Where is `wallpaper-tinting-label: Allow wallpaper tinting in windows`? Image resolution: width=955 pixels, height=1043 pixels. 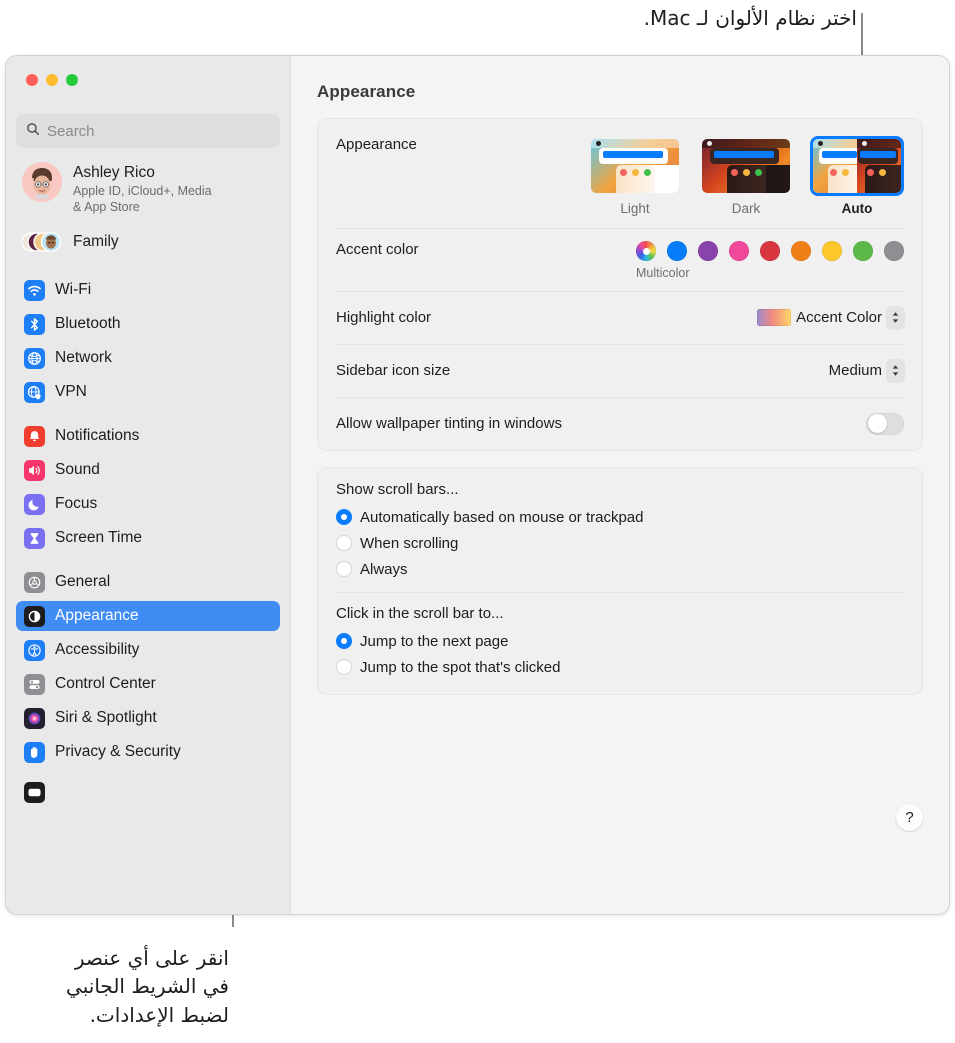
wallpaper-tinting-label: Allow wallpaper tinting in windows is located at coordinates (449, 423).